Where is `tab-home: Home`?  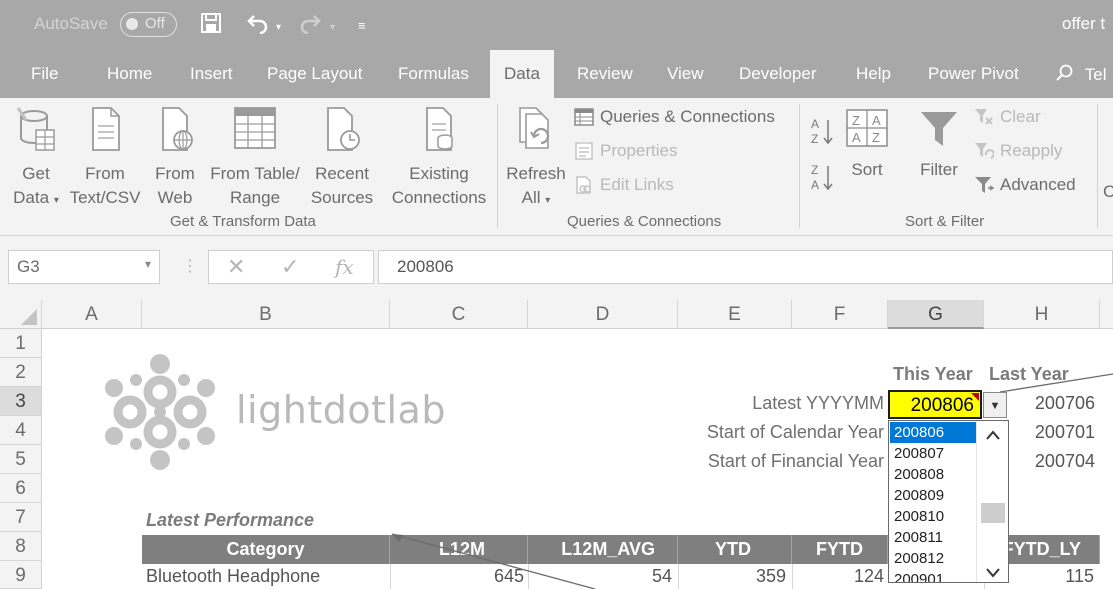 tab-home: Home is located at coordinates (129, 74).